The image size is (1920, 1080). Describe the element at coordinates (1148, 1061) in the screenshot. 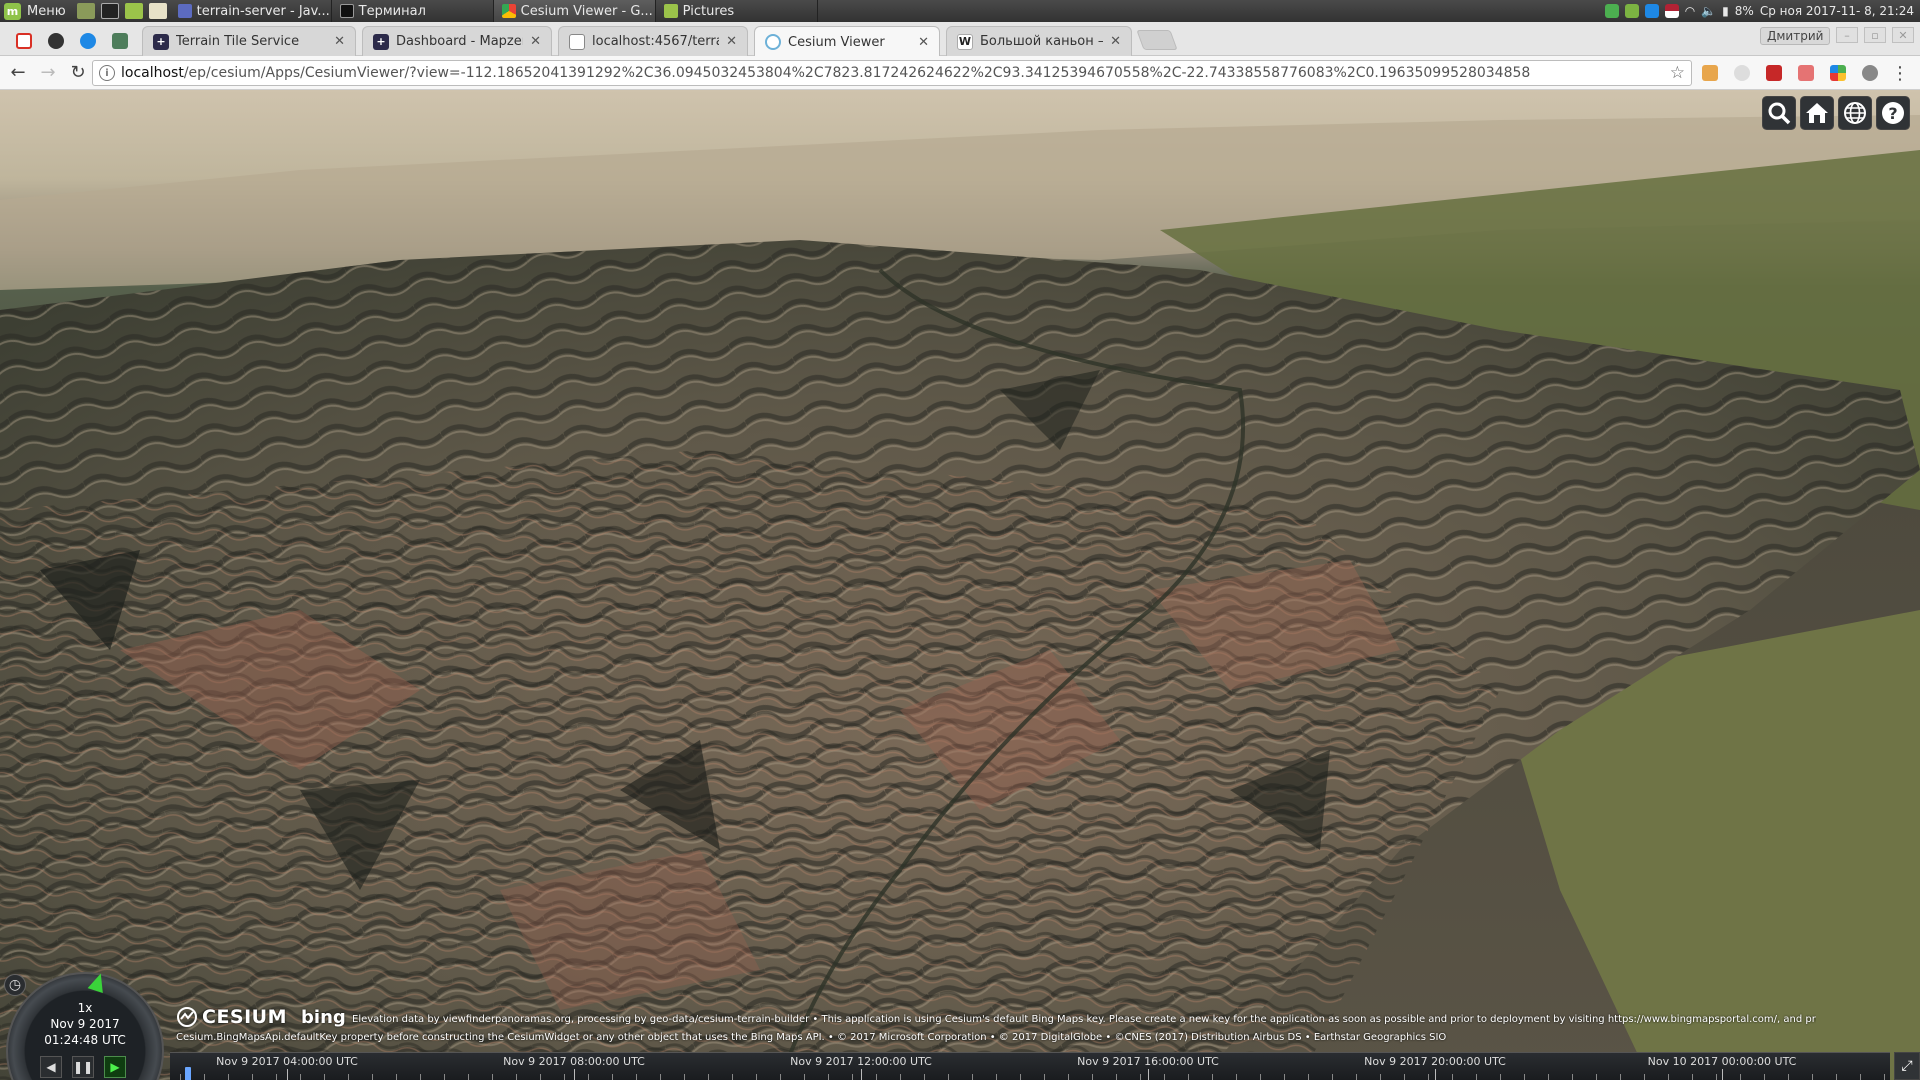

I see `timeline-tick-label: Nov 9 2017 16:00:00 UTC` at that location.